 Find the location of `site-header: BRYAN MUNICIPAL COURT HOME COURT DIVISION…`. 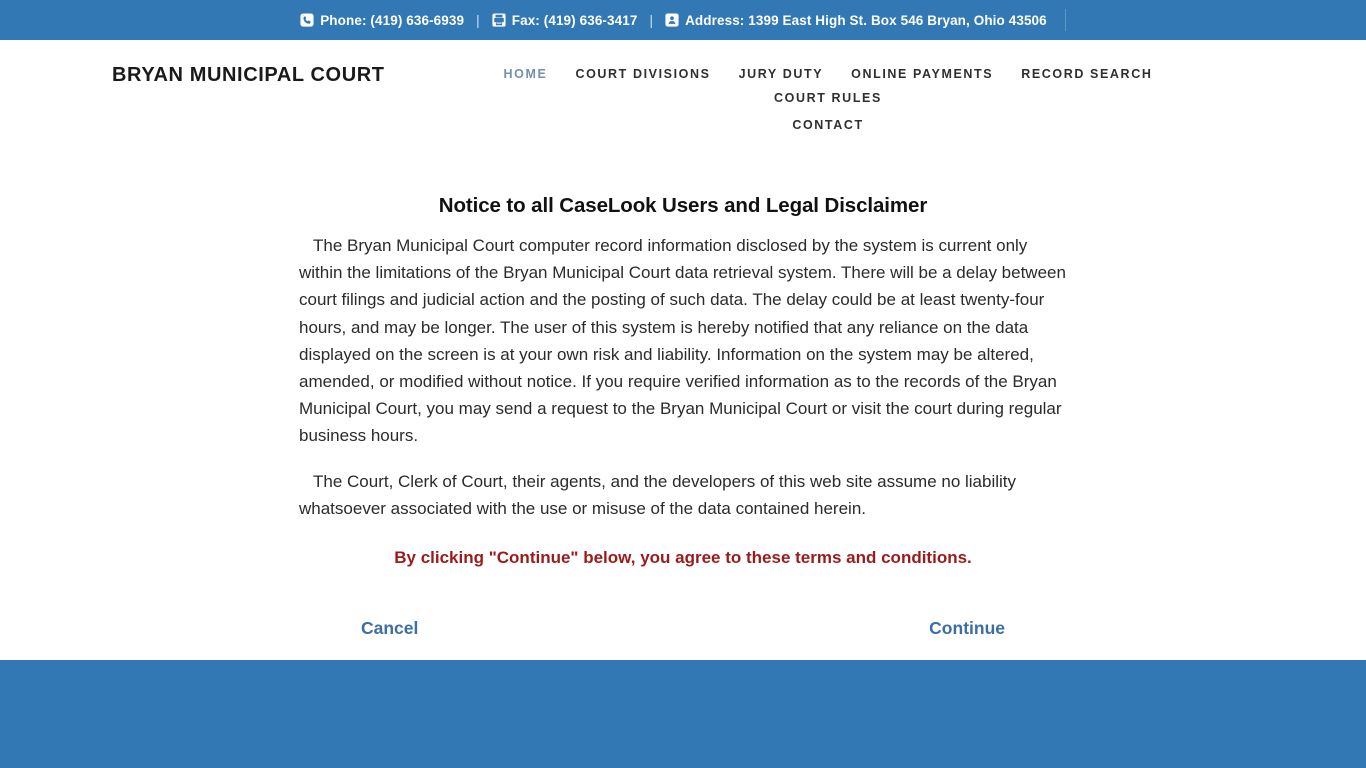

site-header: BRYAN MUNICIPAL COURT HOME COURT DIVISION… is located at coordinates (683, 88).